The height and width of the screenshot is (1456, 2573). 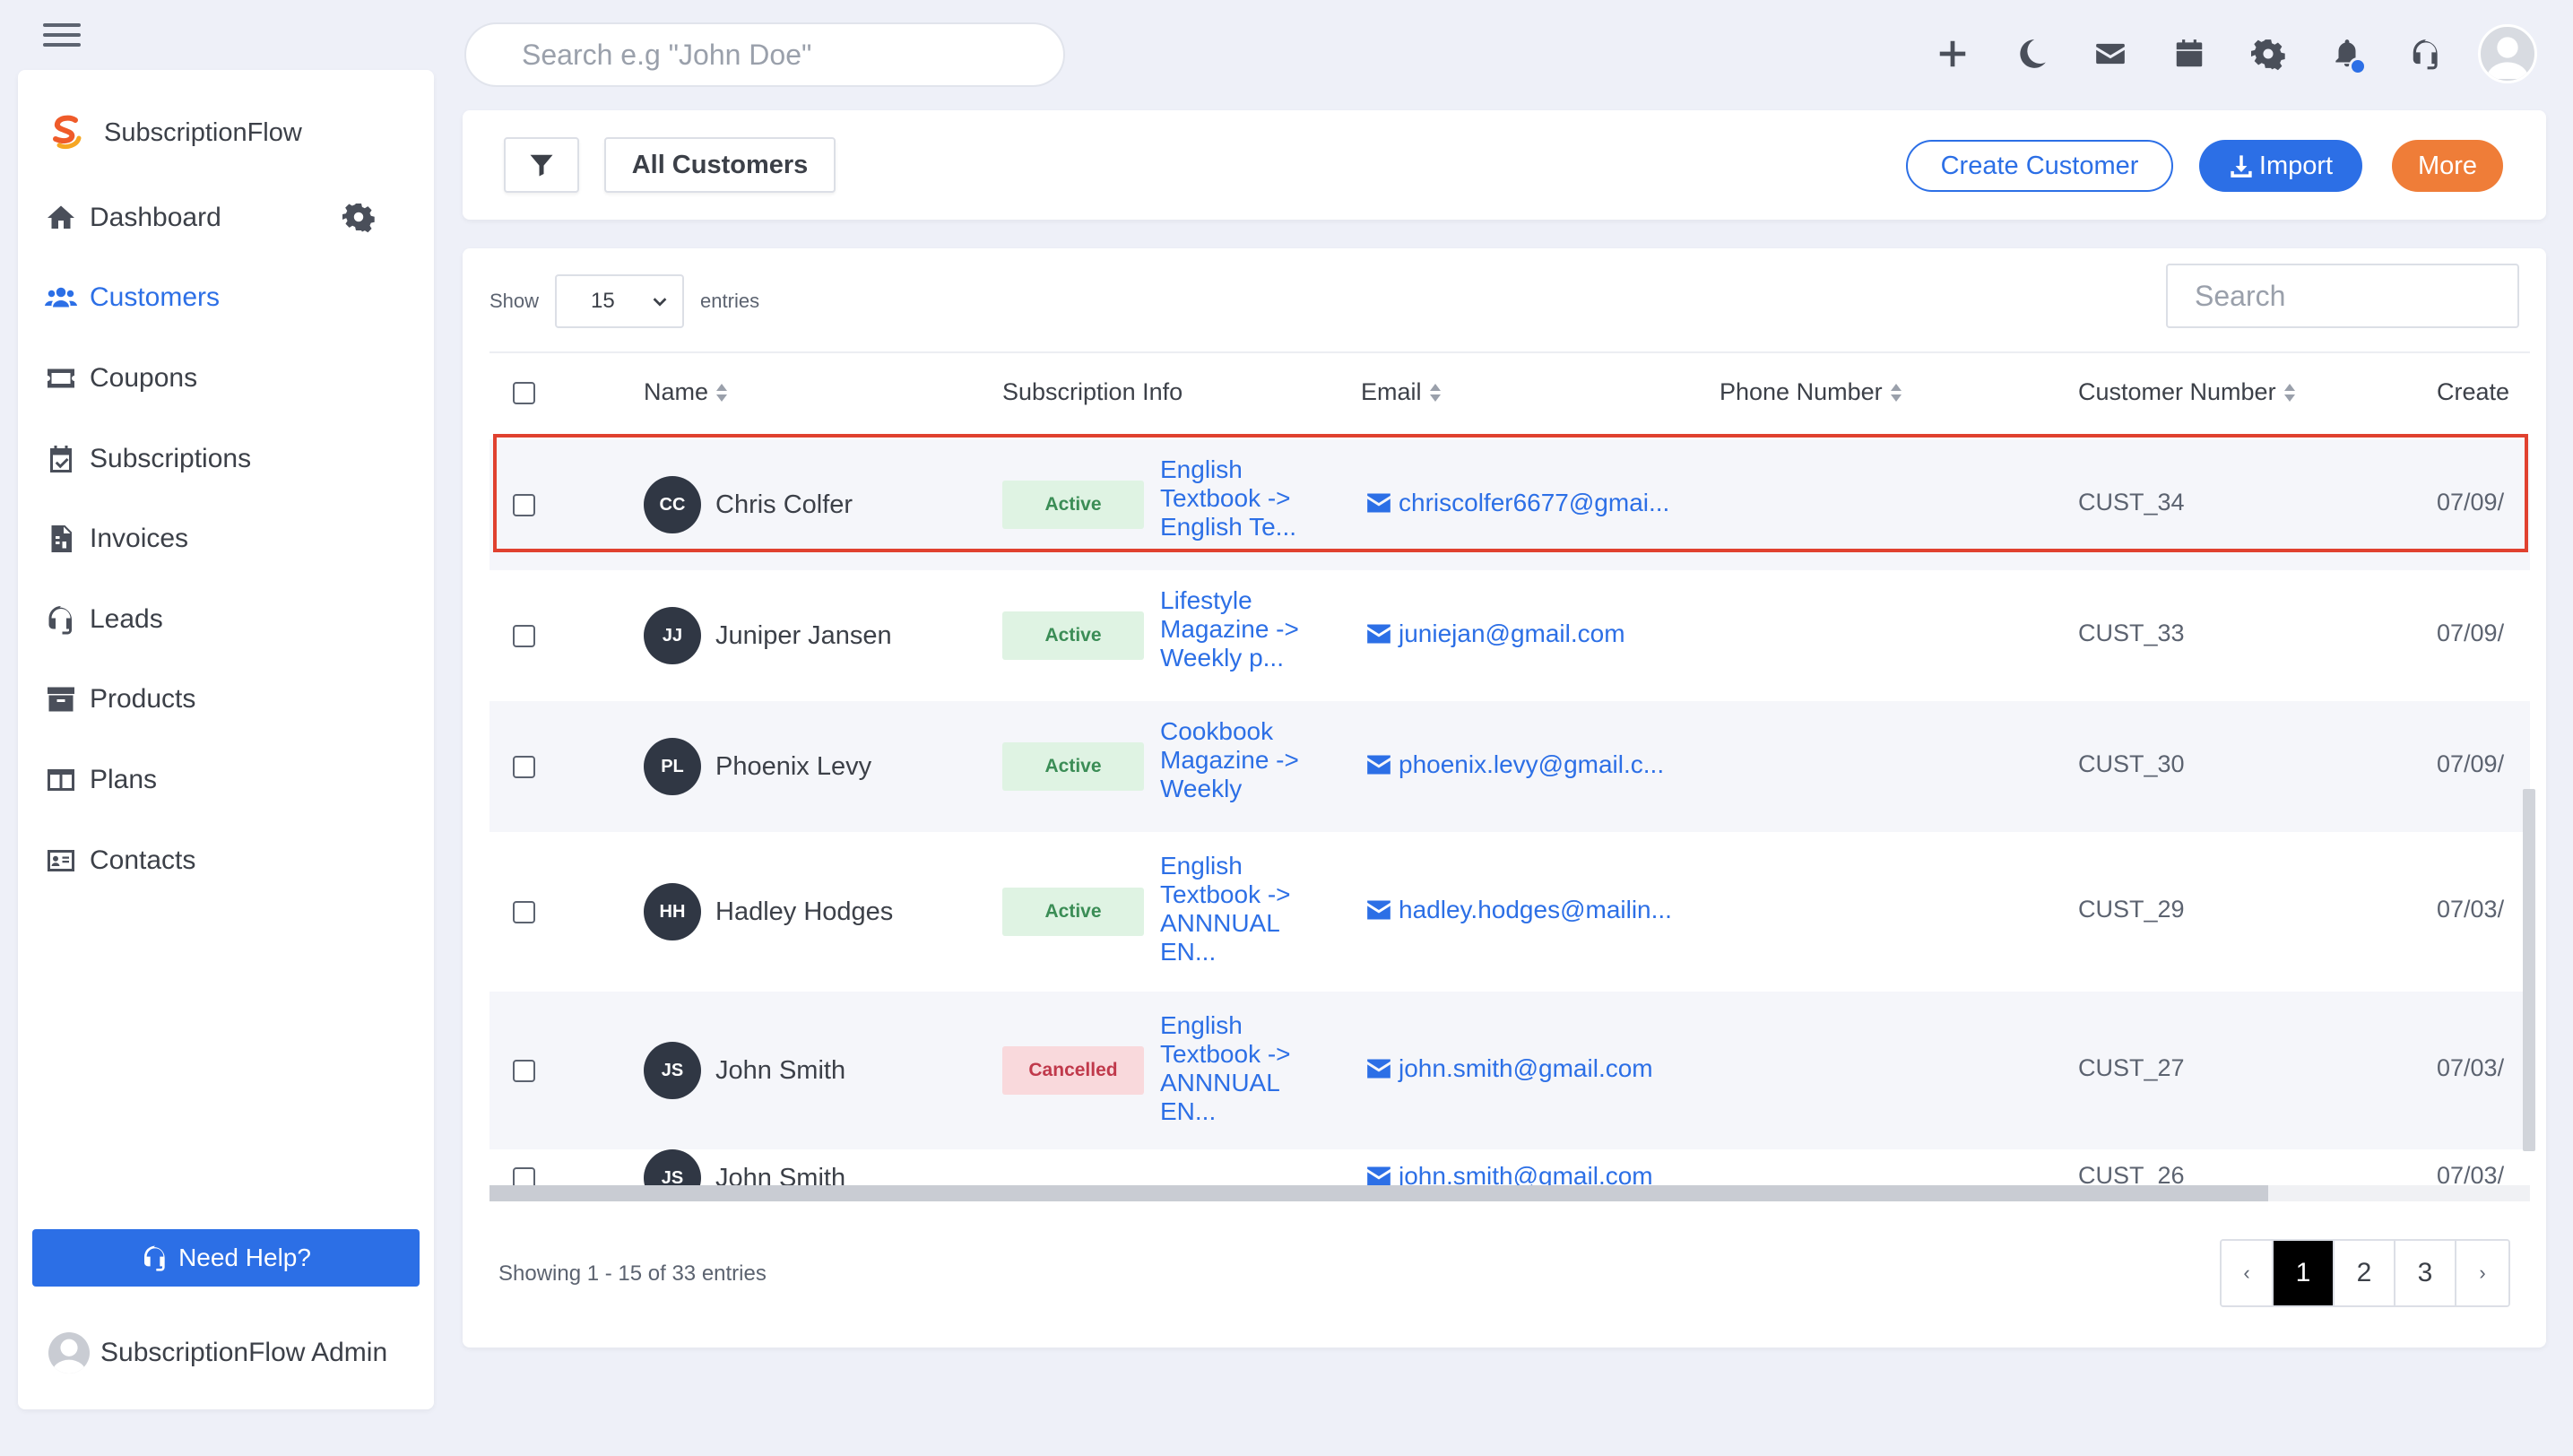 I want to click on avatar, so click(x=69, y=1353).